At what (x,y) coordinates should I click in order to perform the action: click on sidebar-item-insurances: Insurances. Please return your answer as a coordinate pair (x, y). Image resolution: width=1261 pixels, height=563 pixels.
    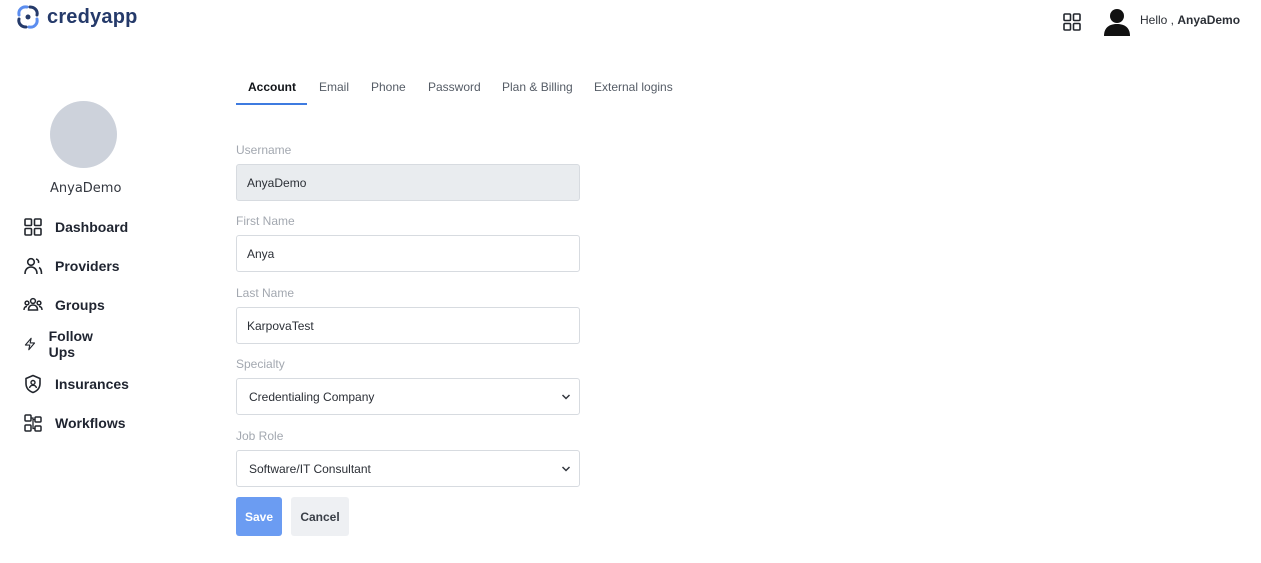
    Looking at the image, I should click on (76, 384).